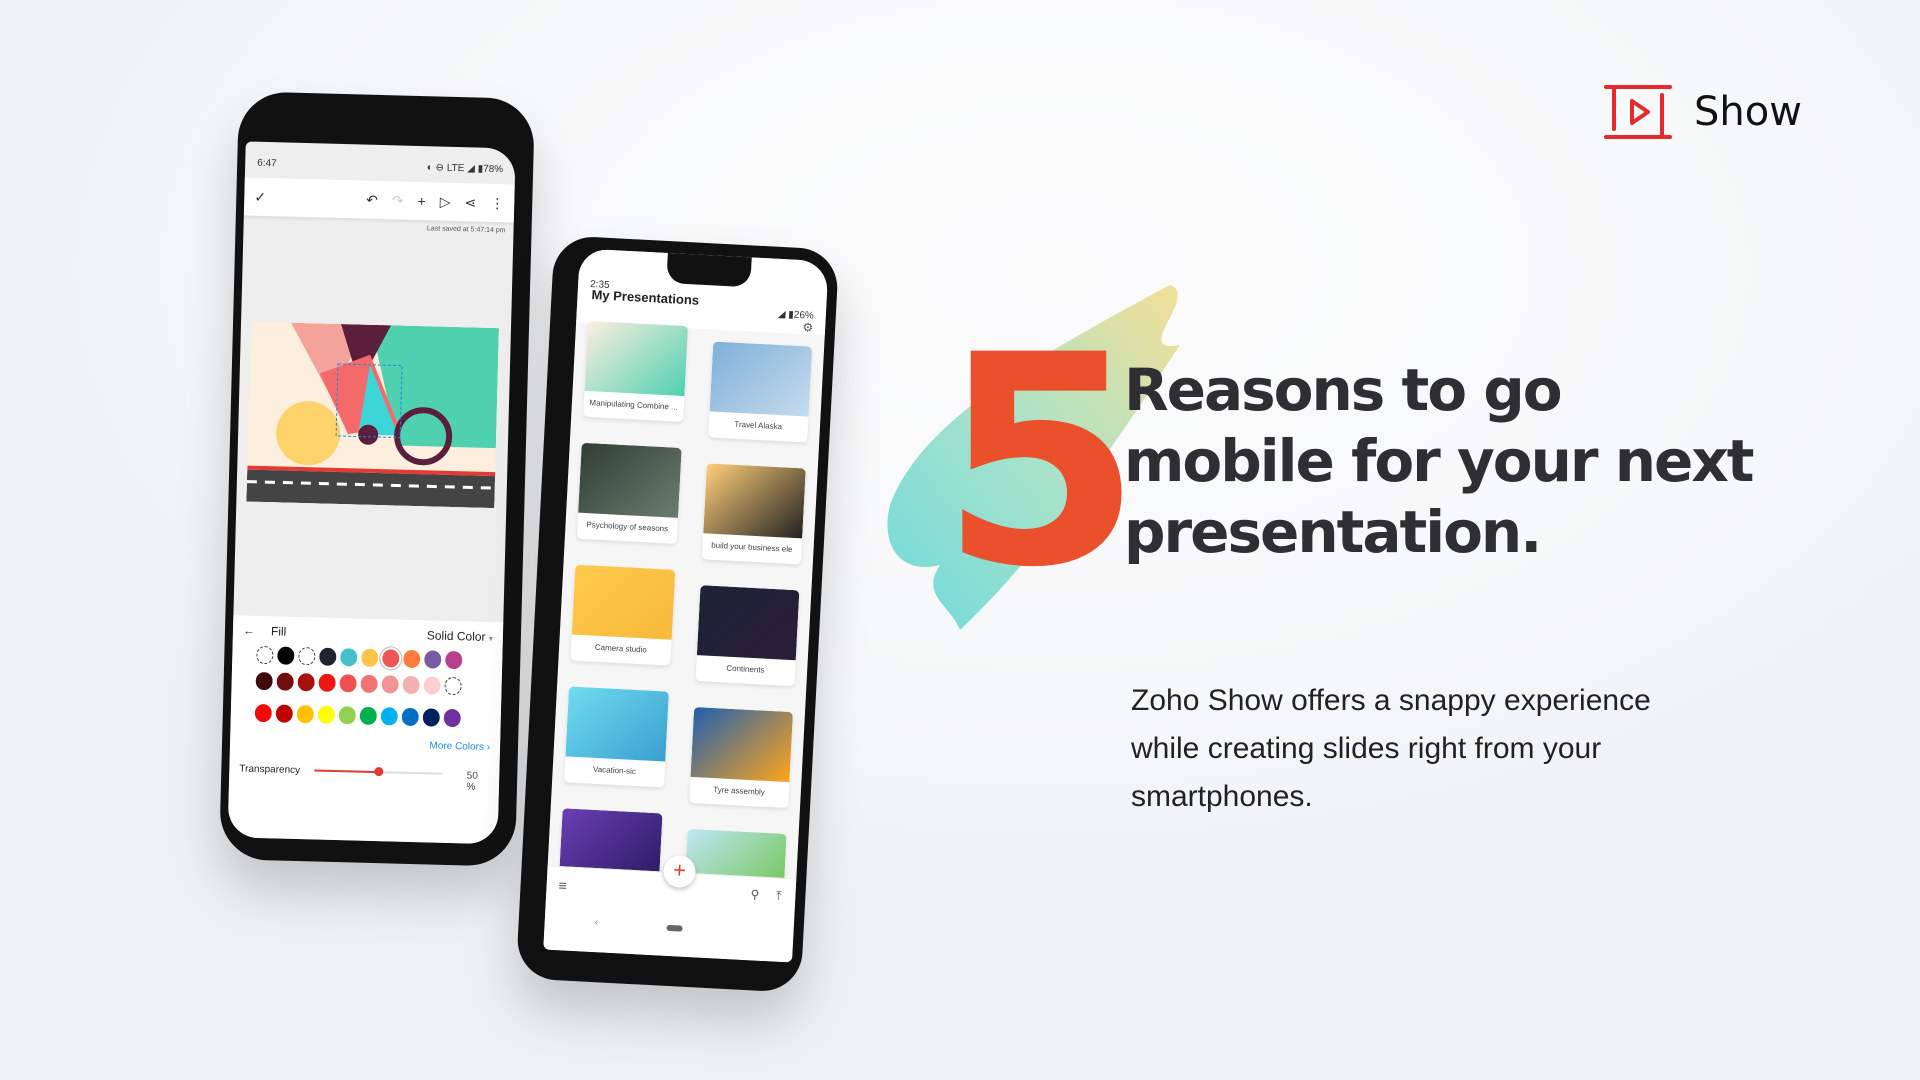 The width and height of the screenshot is (1920, 1080). I want to click on headline-line: mobile for your next, so click(1439, 461).